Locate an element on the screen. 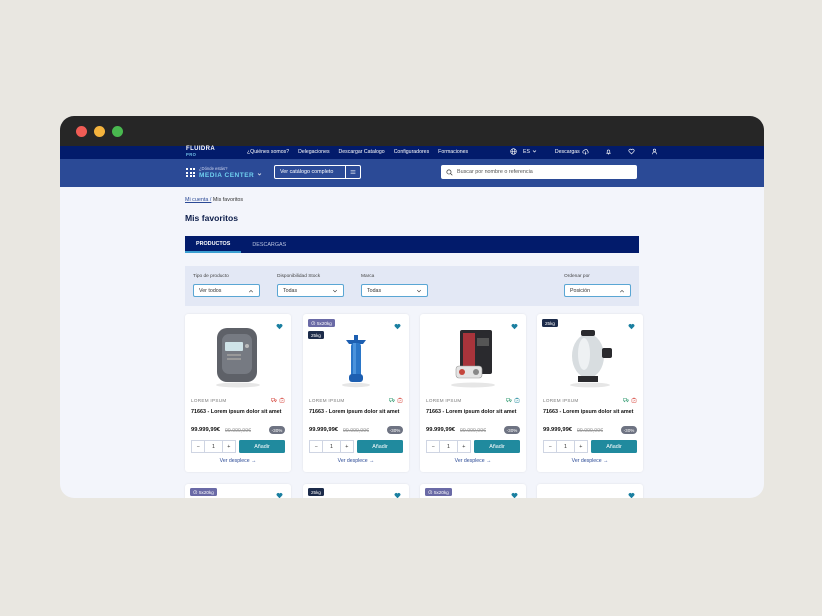 The image size is (822, 616). filter-label: Marca is located at coordinates (368, 276).